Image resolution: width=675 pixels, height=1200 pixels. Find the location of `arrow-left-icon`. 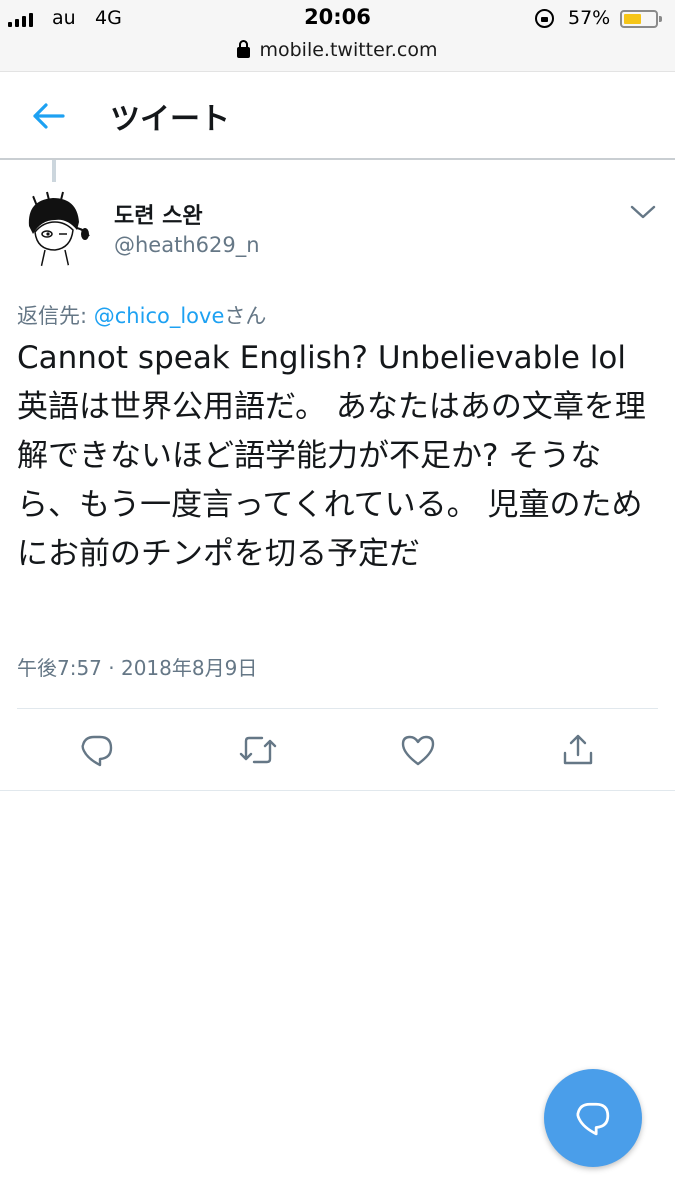

arrow-left-icon is located at coordinates (49, 116).